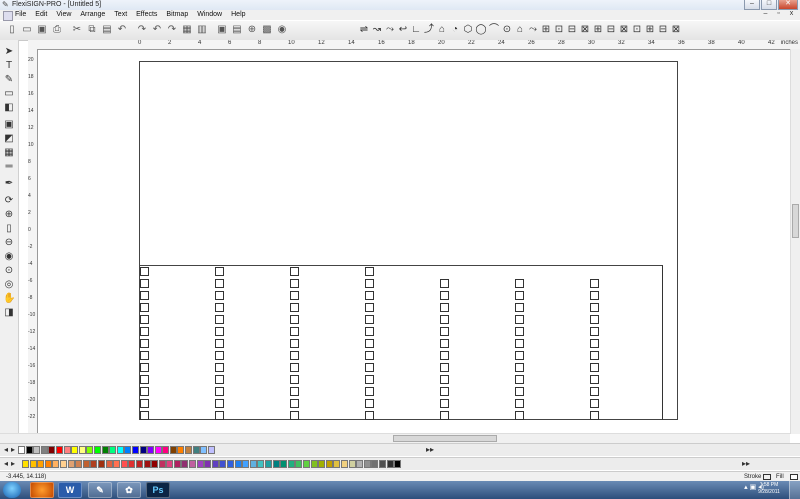 The height and width of the screenshot is (499, 800). I want to click on rotate-icon: ⟳, so click(9, 201).